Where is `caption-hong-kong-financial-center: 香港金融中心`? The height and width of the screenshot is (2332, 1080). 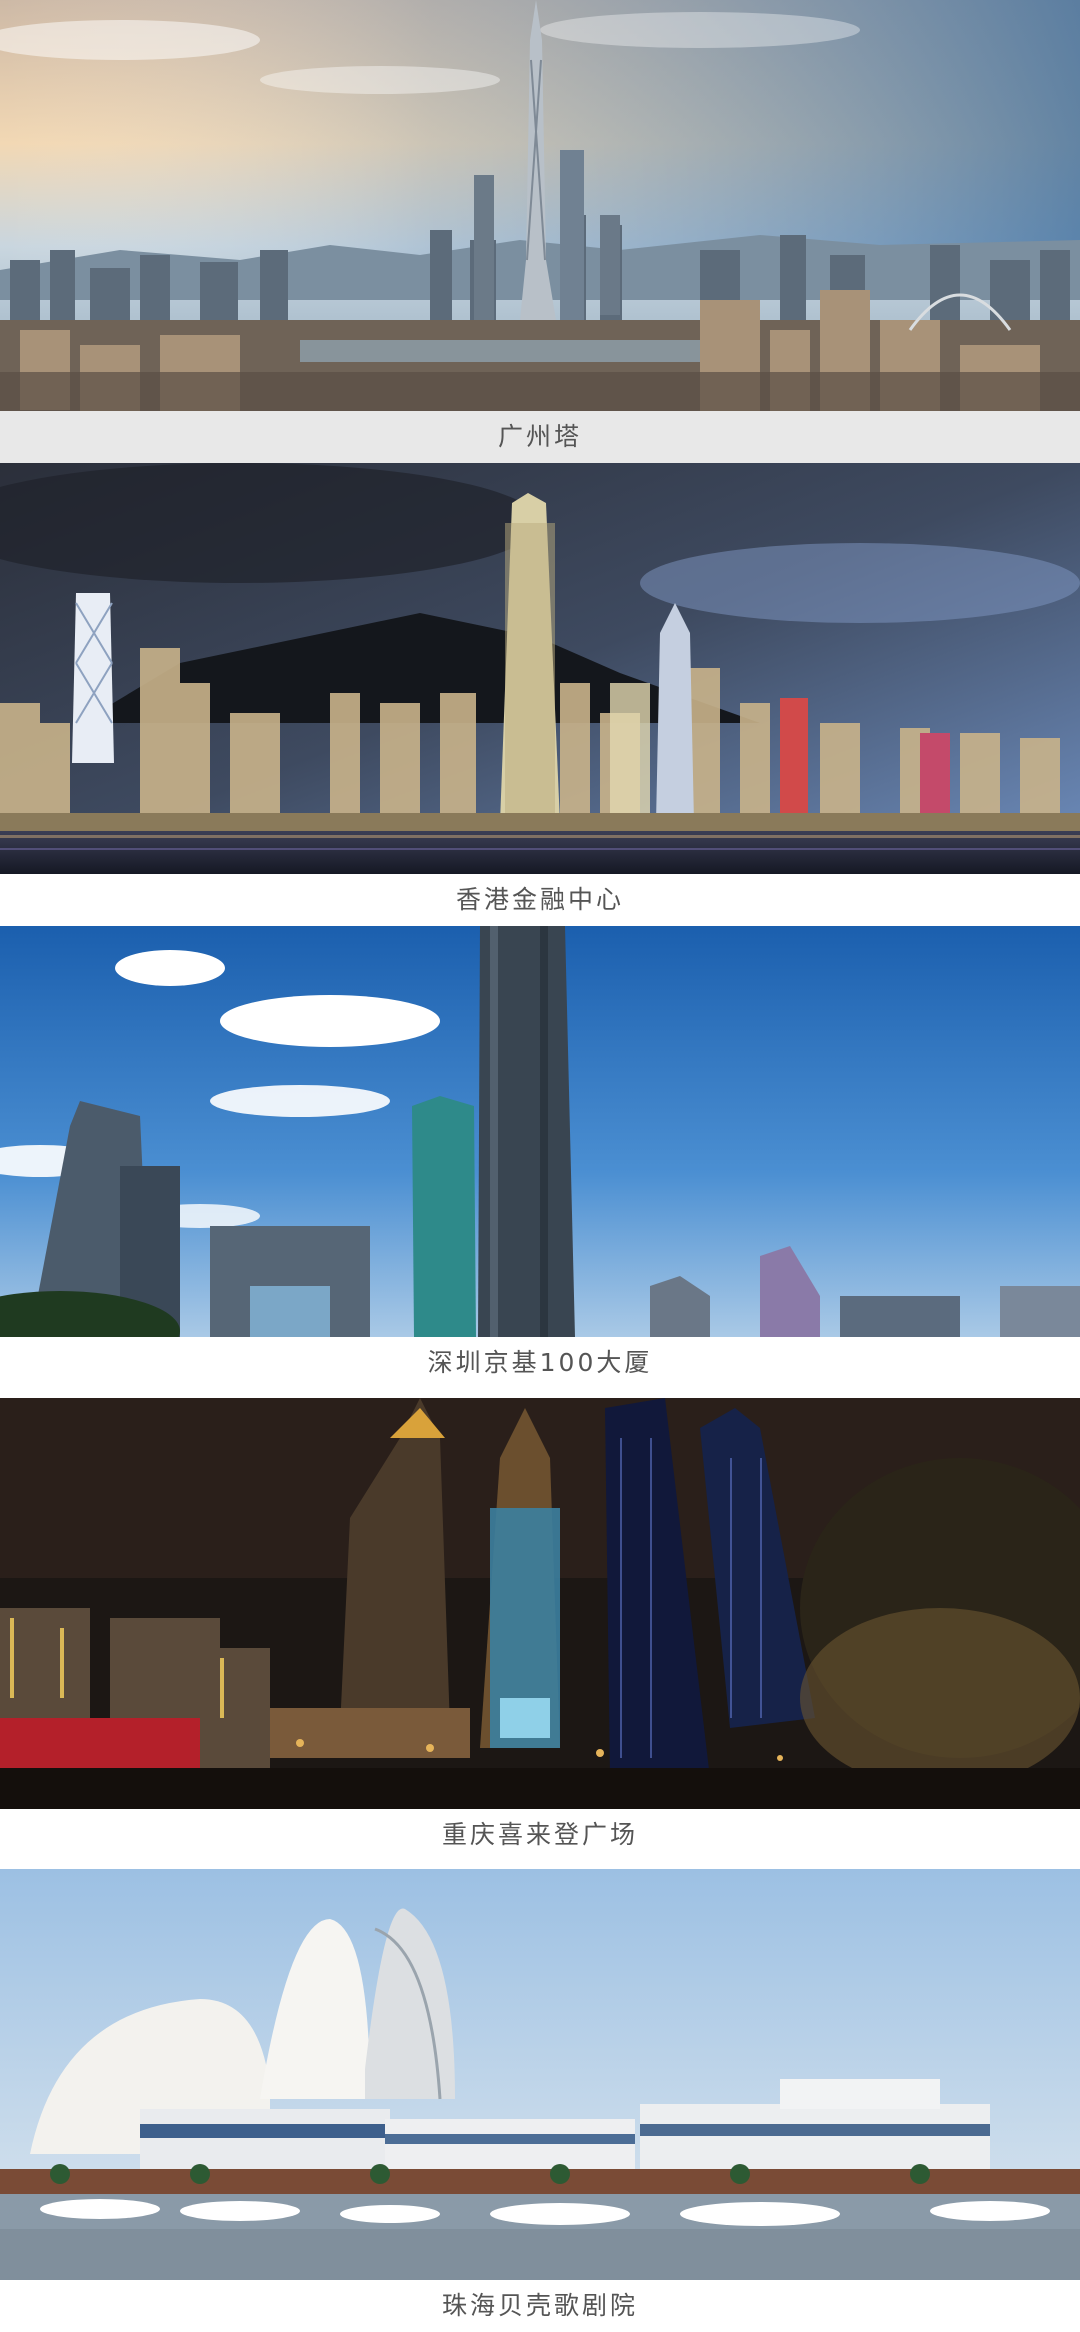
caption-hong-kong-financial-center: 香港金融中心 is located at coordinates (540, 900).